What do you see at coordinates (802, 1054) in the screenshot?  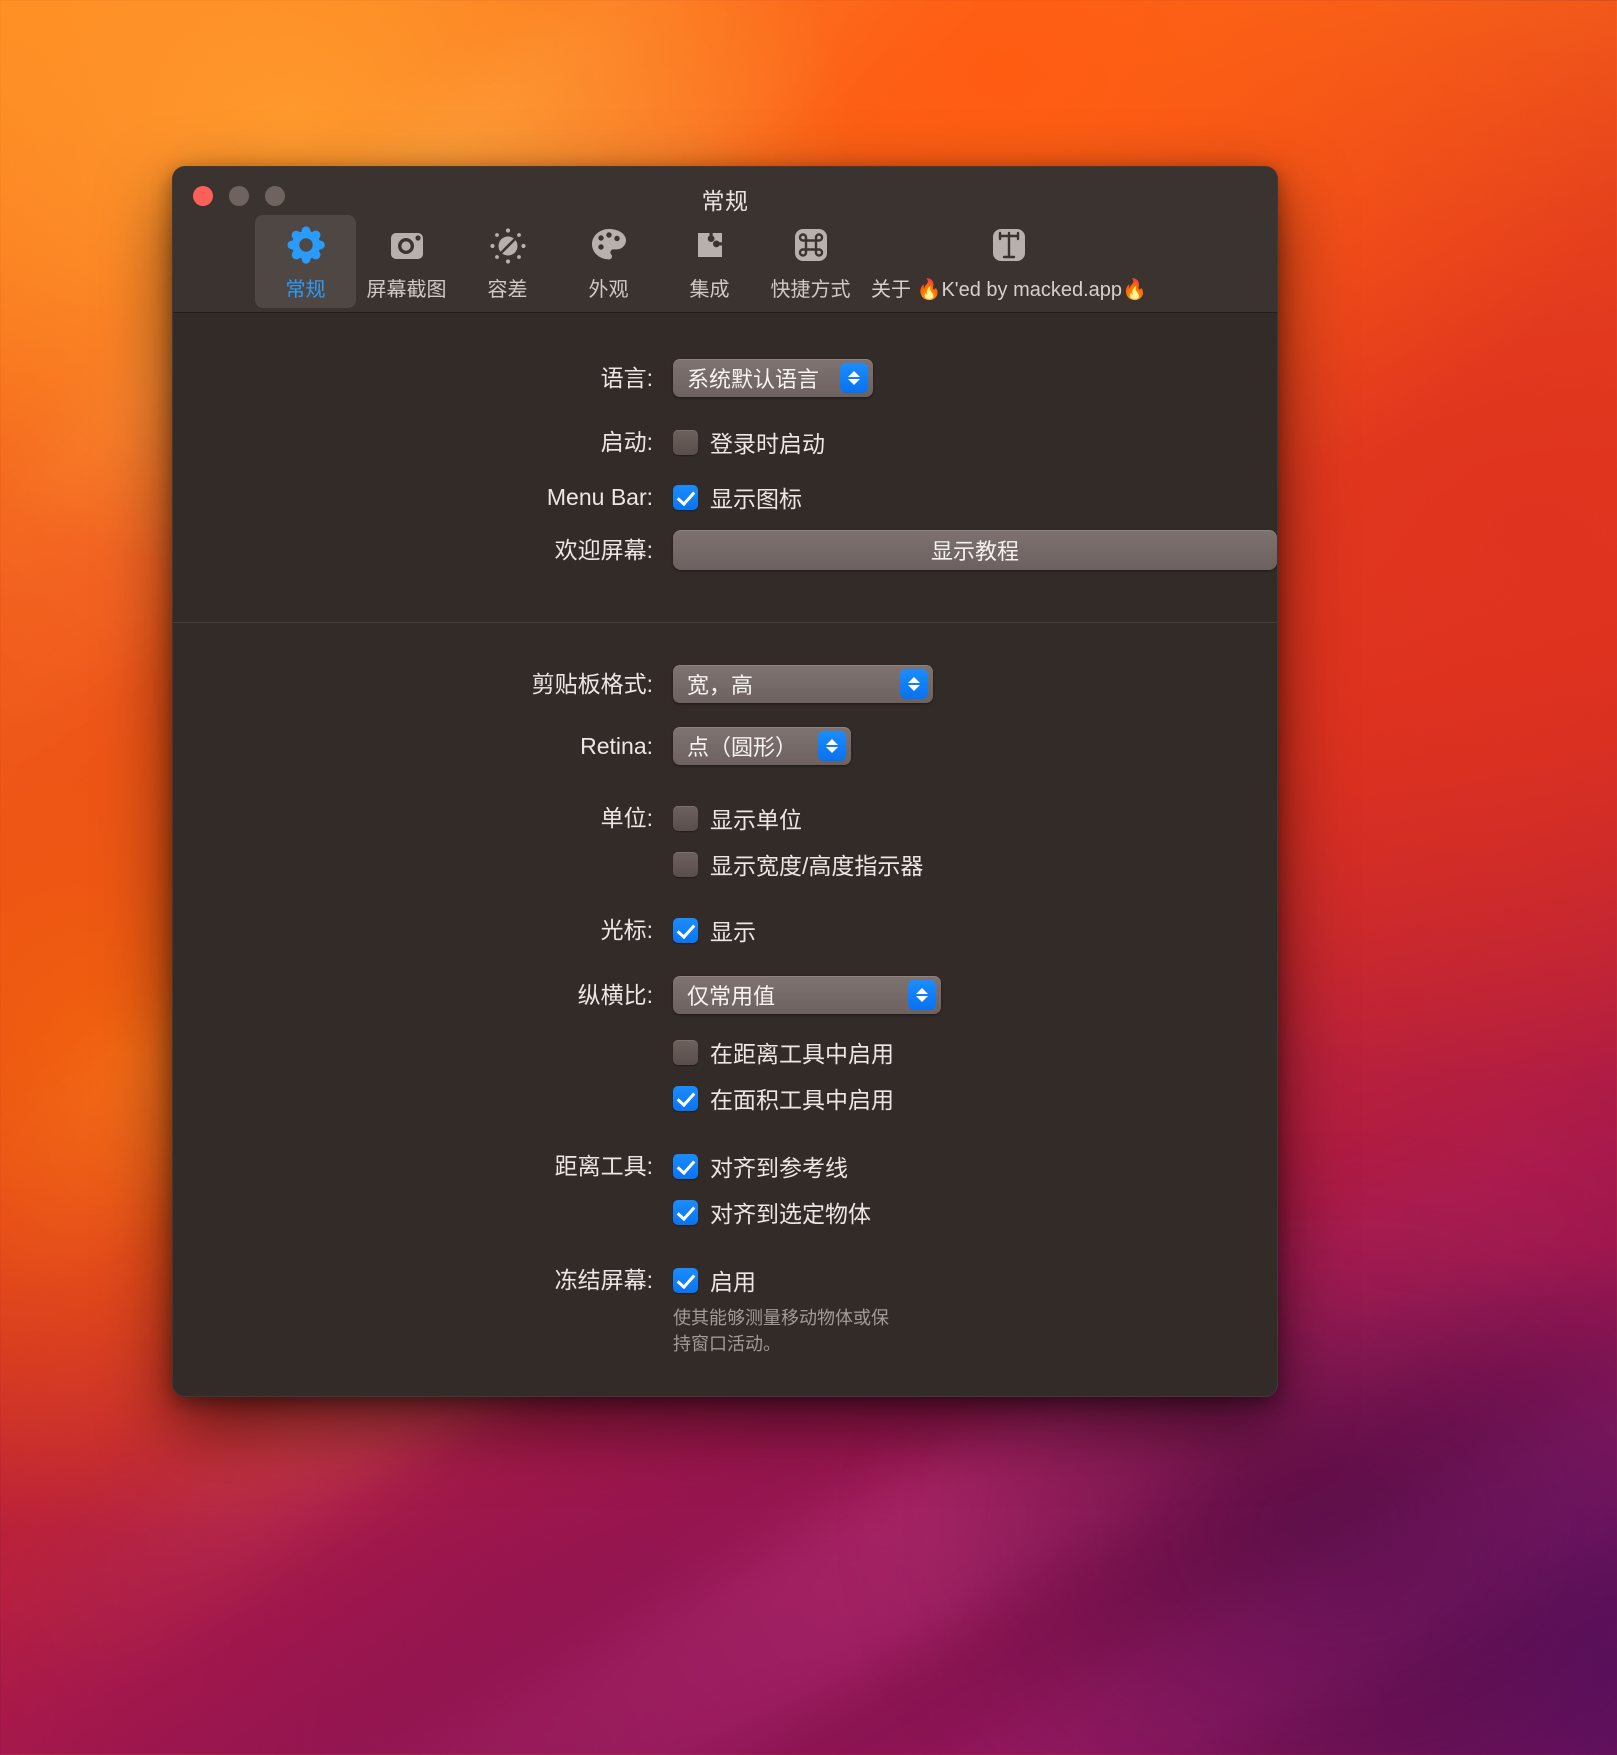 I see `checkbox-label: 在距离工具中启用` at bounding box center [802, 1054].